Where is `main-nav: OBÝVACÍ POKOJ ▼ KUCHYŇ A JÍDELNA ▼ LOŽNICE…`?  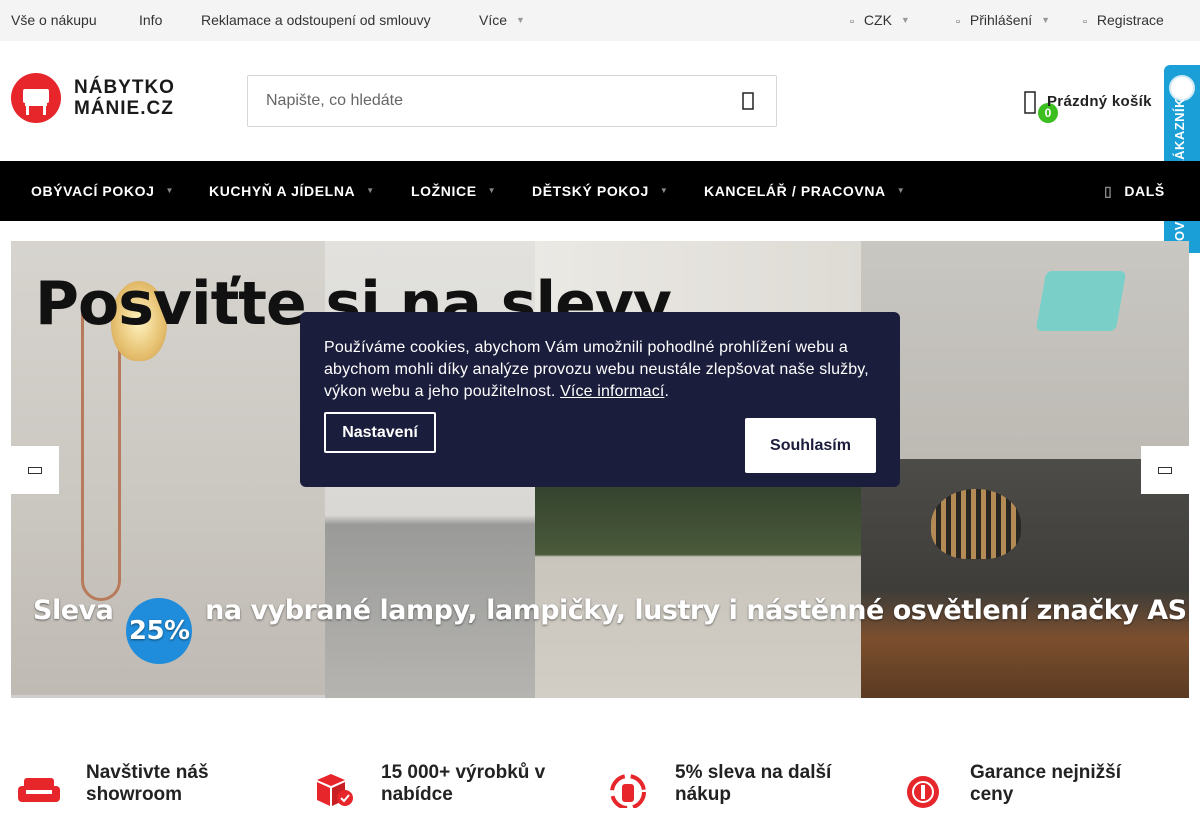 main-nav: OBÝVACÍ POKOJ ▼ KUCHYŇ A JÍDELNA ▼ LOŽNICE… is located at coordinates (600, 191).